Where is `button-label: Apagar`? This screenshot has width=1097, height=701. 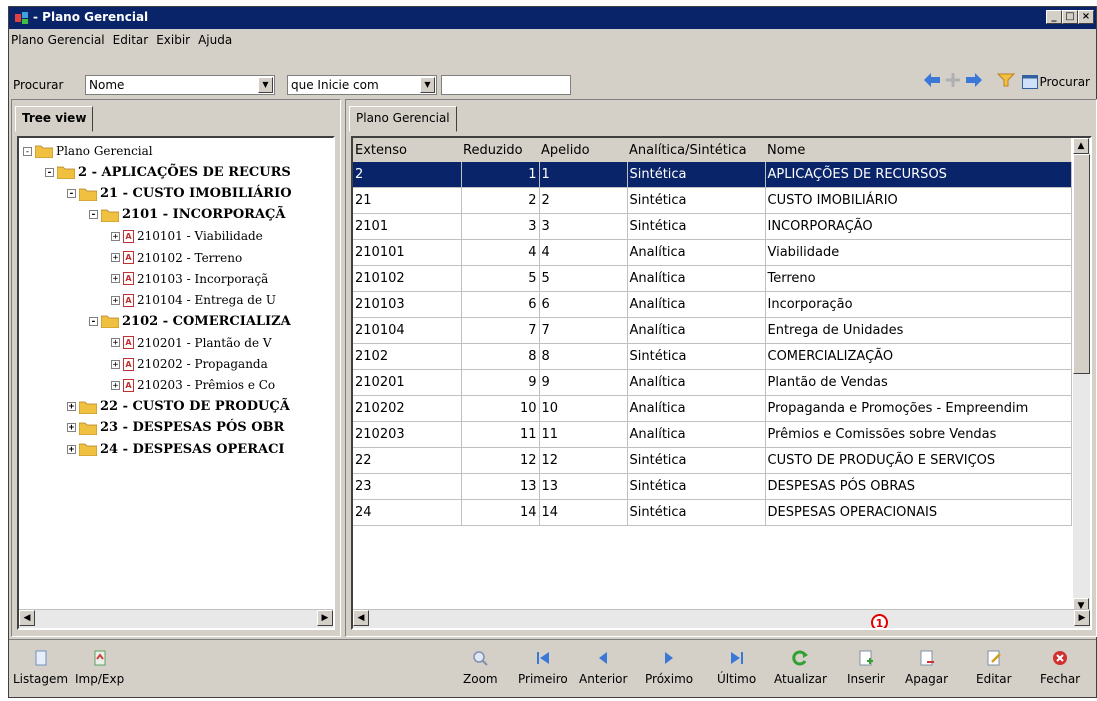 button-label: Apagar is located at coordinates (927, 679).